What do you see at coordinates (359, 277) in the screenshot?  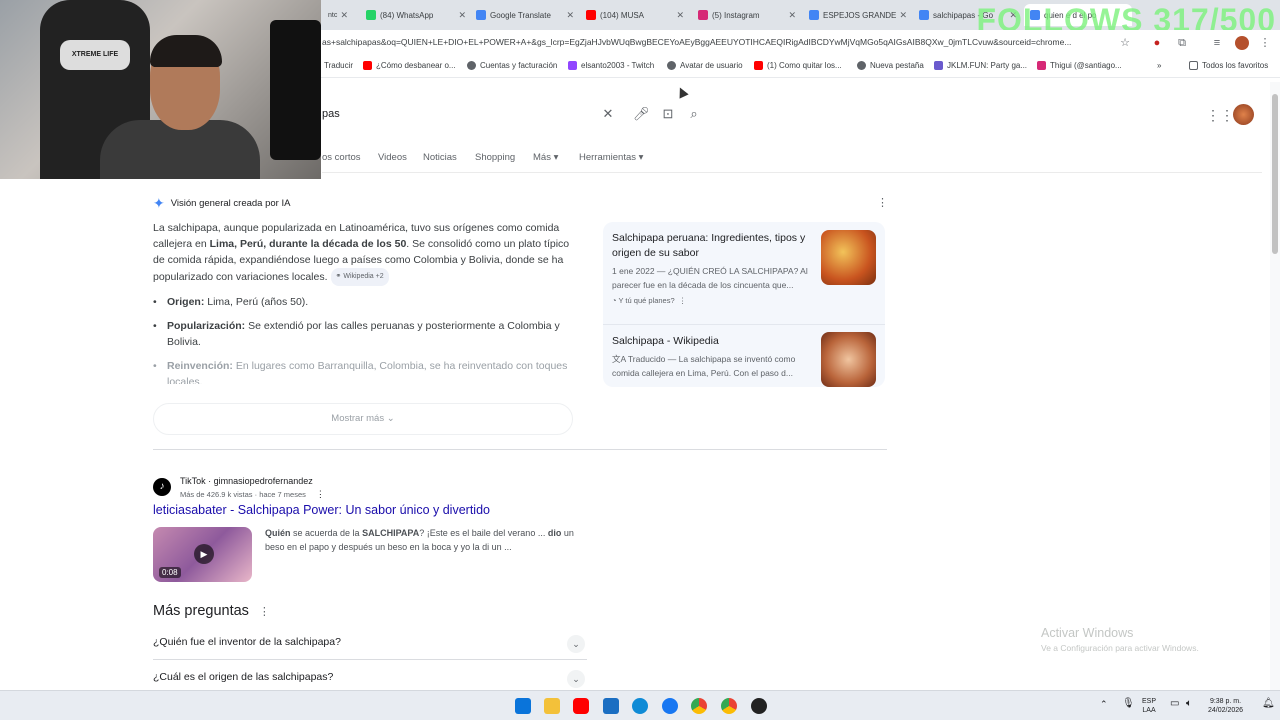 I see `source-chip: ⚭ Wikipedia +2` at bounding box center [359, 277].